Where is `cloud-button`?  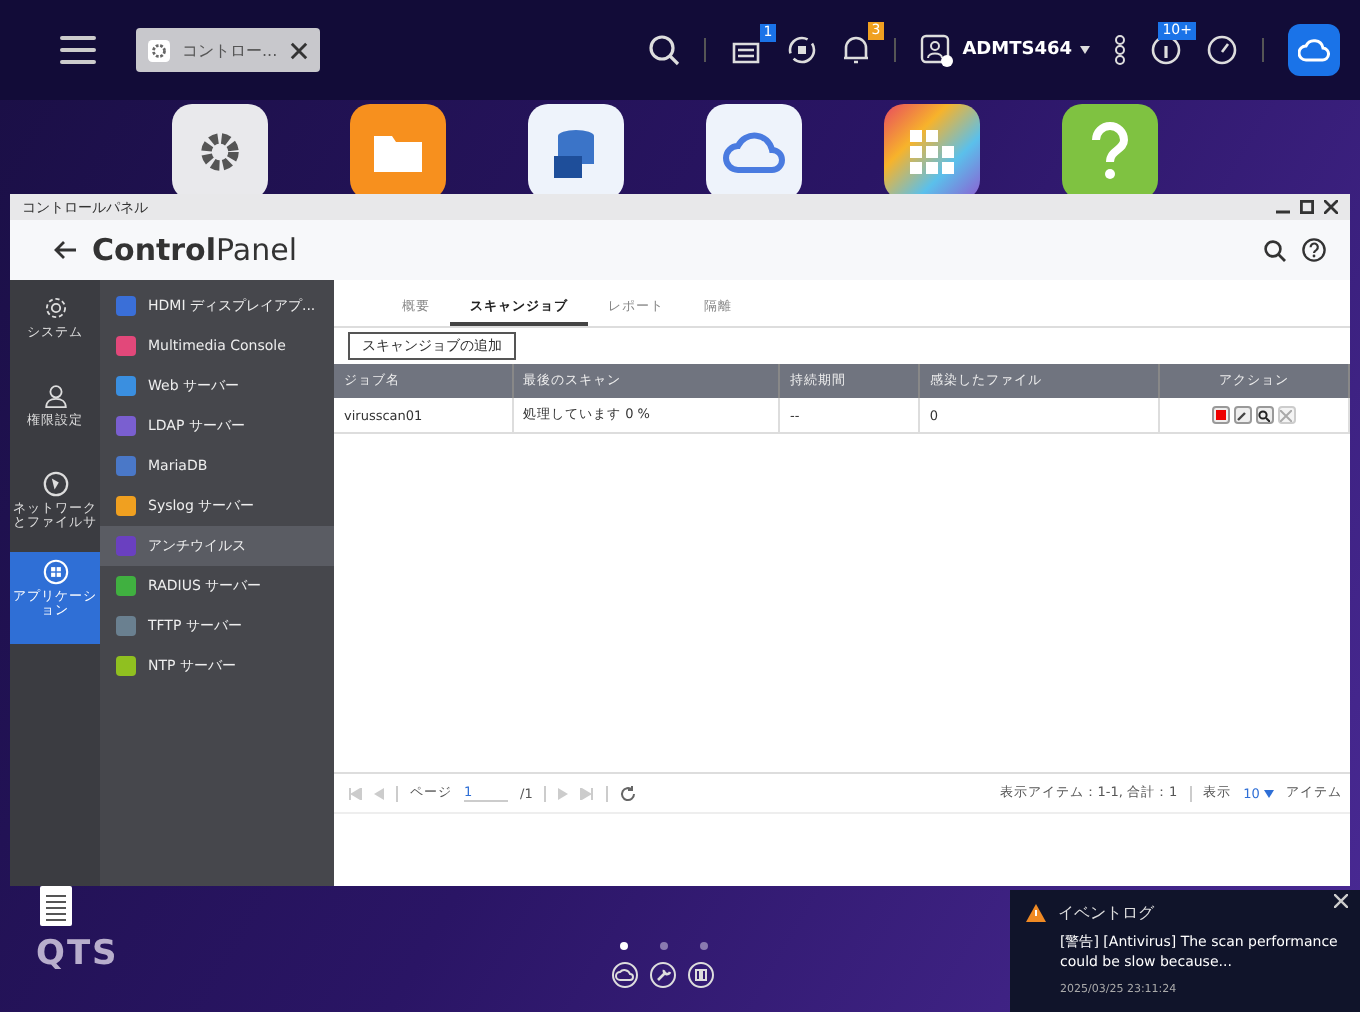
cloud-button is located at coordinates (1314, 50).